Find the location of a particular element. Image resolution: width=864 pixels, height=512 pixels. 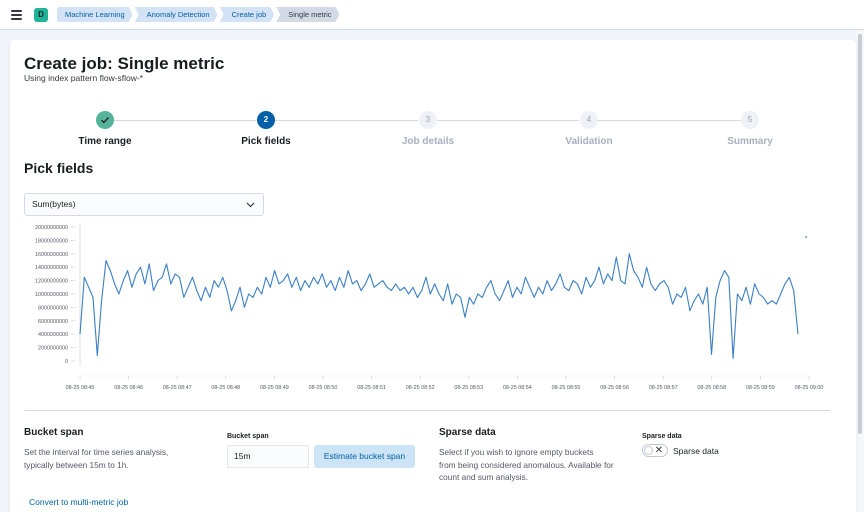

sparse-data-toggle: ✕ is located at coordinates (655, 450).